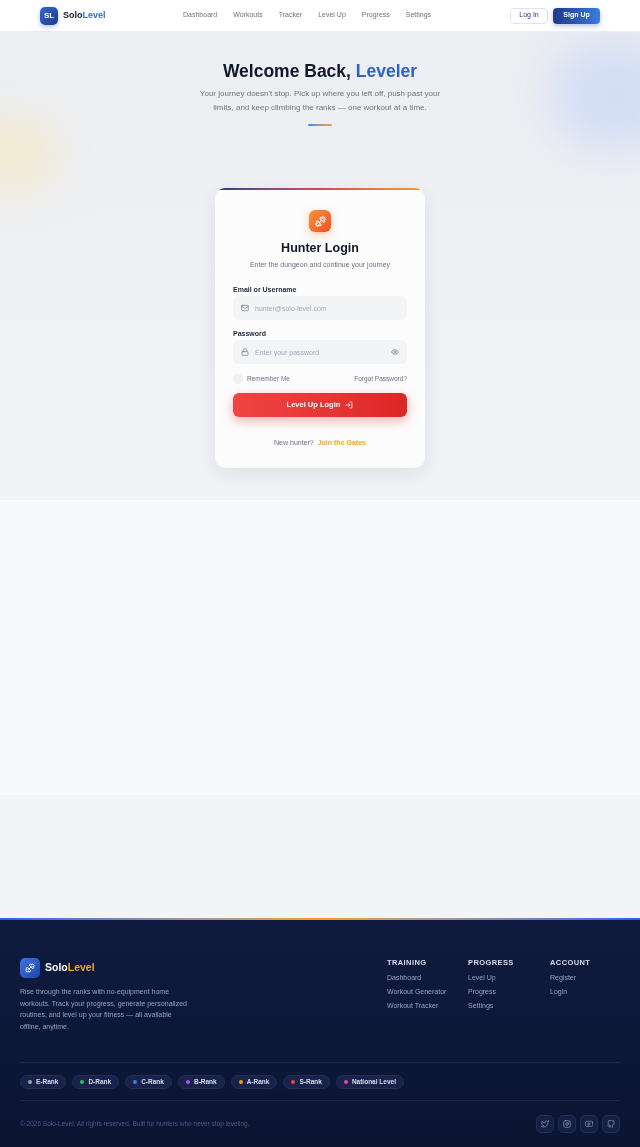 The height and width of the screenshot is (1147, 640). I want to click on mail-icon, so click(245, 308).